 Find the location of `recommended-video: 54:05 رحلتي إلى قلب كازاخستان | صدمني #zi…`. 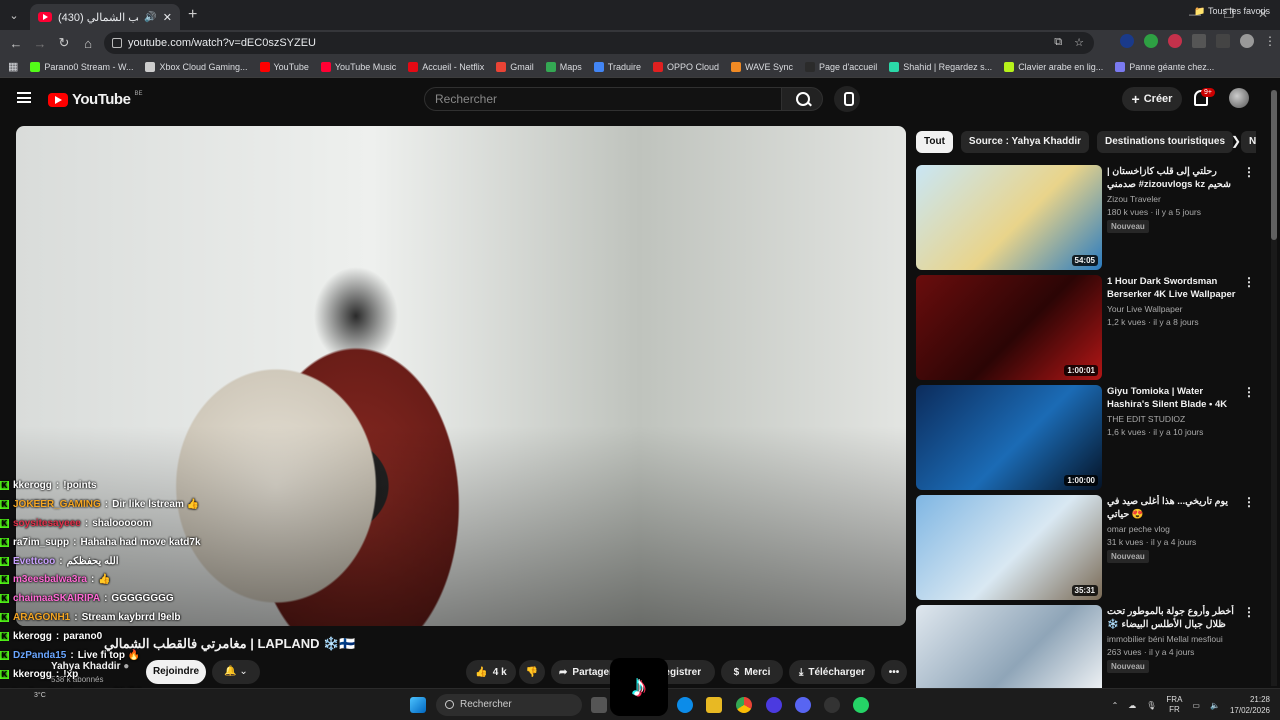

recommended-video: 54:05 رحلتي إلى قلب كازاخستان | صدمني #zi… is located at coordinates (1091, 217).